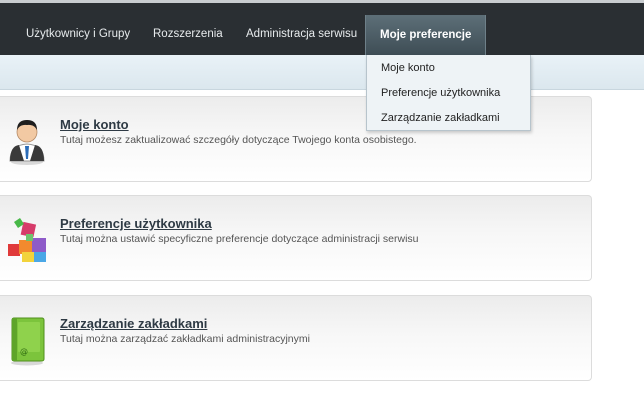  I want to click on menu-item-my-account: Moje konto, so click(448, 67).